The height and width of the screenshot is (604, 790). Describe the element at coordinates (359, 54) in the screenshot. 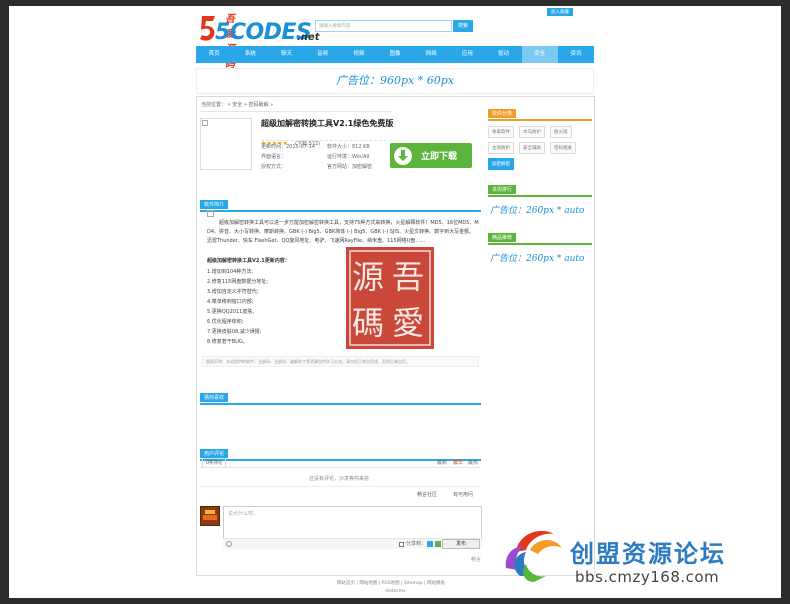

I see `nav-item: 视频` at that location.